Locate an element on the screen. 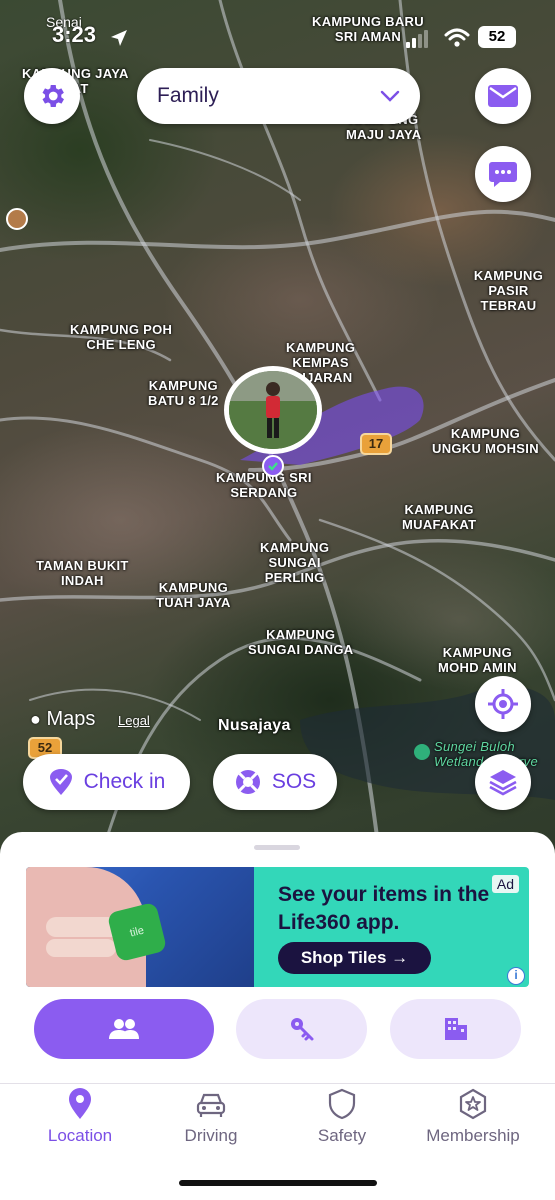 The image size is (555, 1200). avatar-photo is located at coordinates (273, 410).